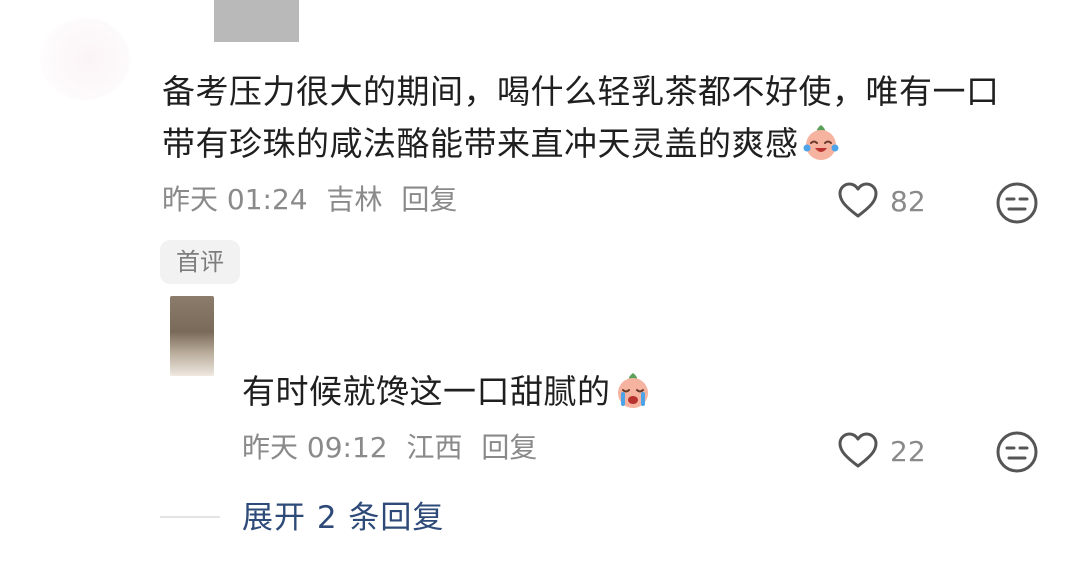 The image size is (1080, 570). Describe the element at coordinates (235, 199) in the screenshot. I see `comment-time: 昨天 01:24` at that location.